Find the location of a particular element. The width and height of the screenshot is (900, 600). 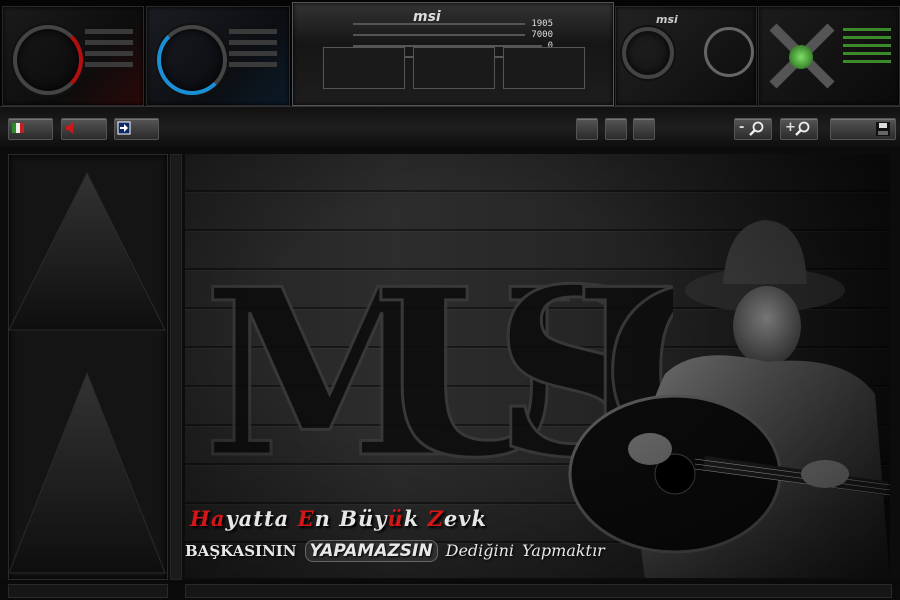

skin-thumbnail-green is located at coordinates (829, 56).